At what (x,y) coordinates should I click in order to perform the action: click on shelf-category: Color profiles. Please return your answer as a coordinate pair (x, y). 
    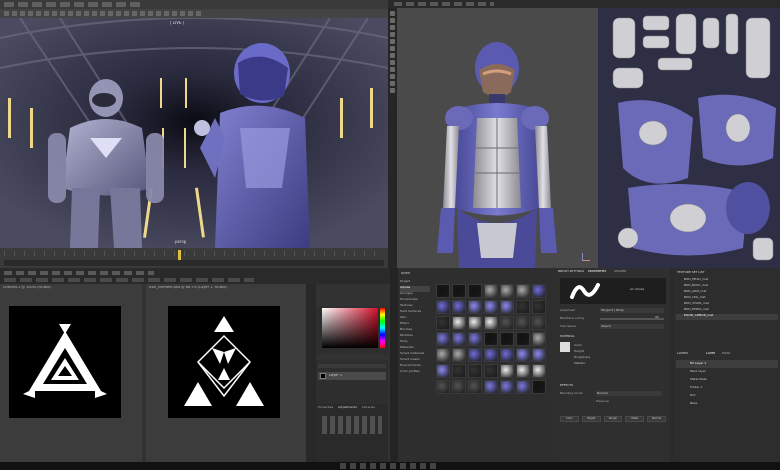
    Looking at the image, I should click on (415, 373).